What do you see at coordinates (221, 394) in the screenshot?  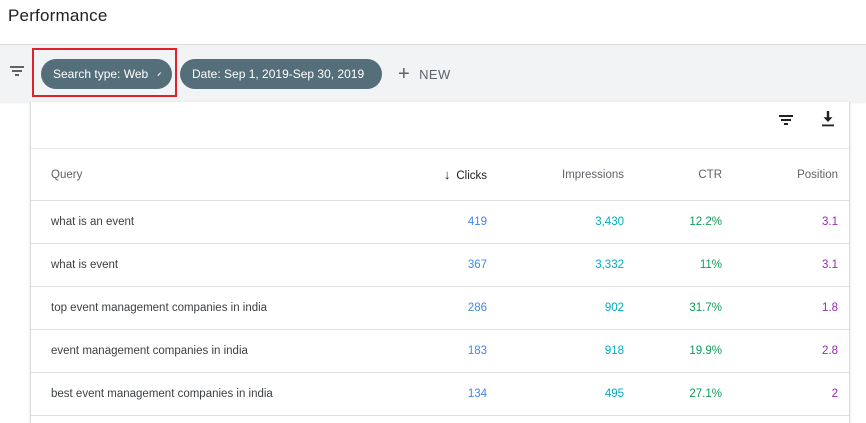 I see `query-cell: best event management companies in india` at bounding box center [221, 394].